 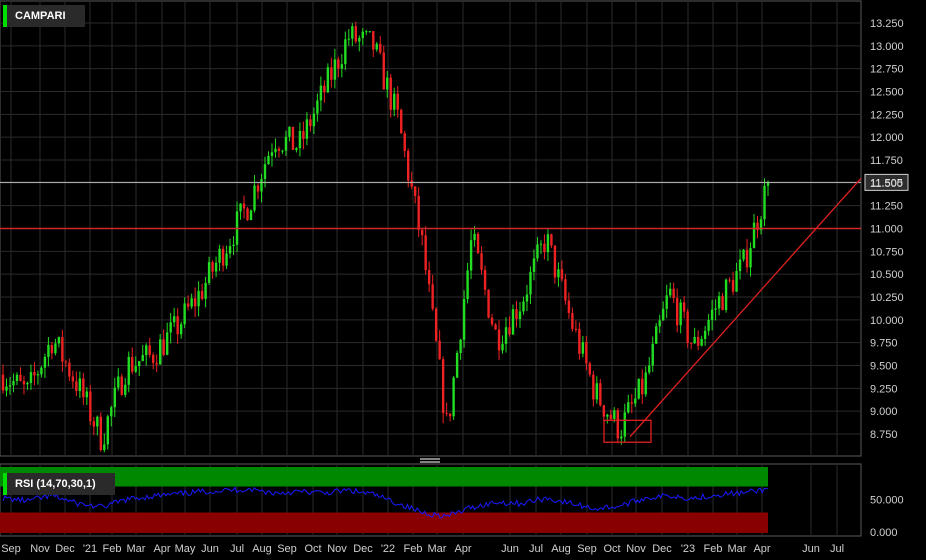 What do you see at coordinates (884, 533) in the screenshot?
I see `rsi-tick-label: 0.000` at bounding box center [884, 533].